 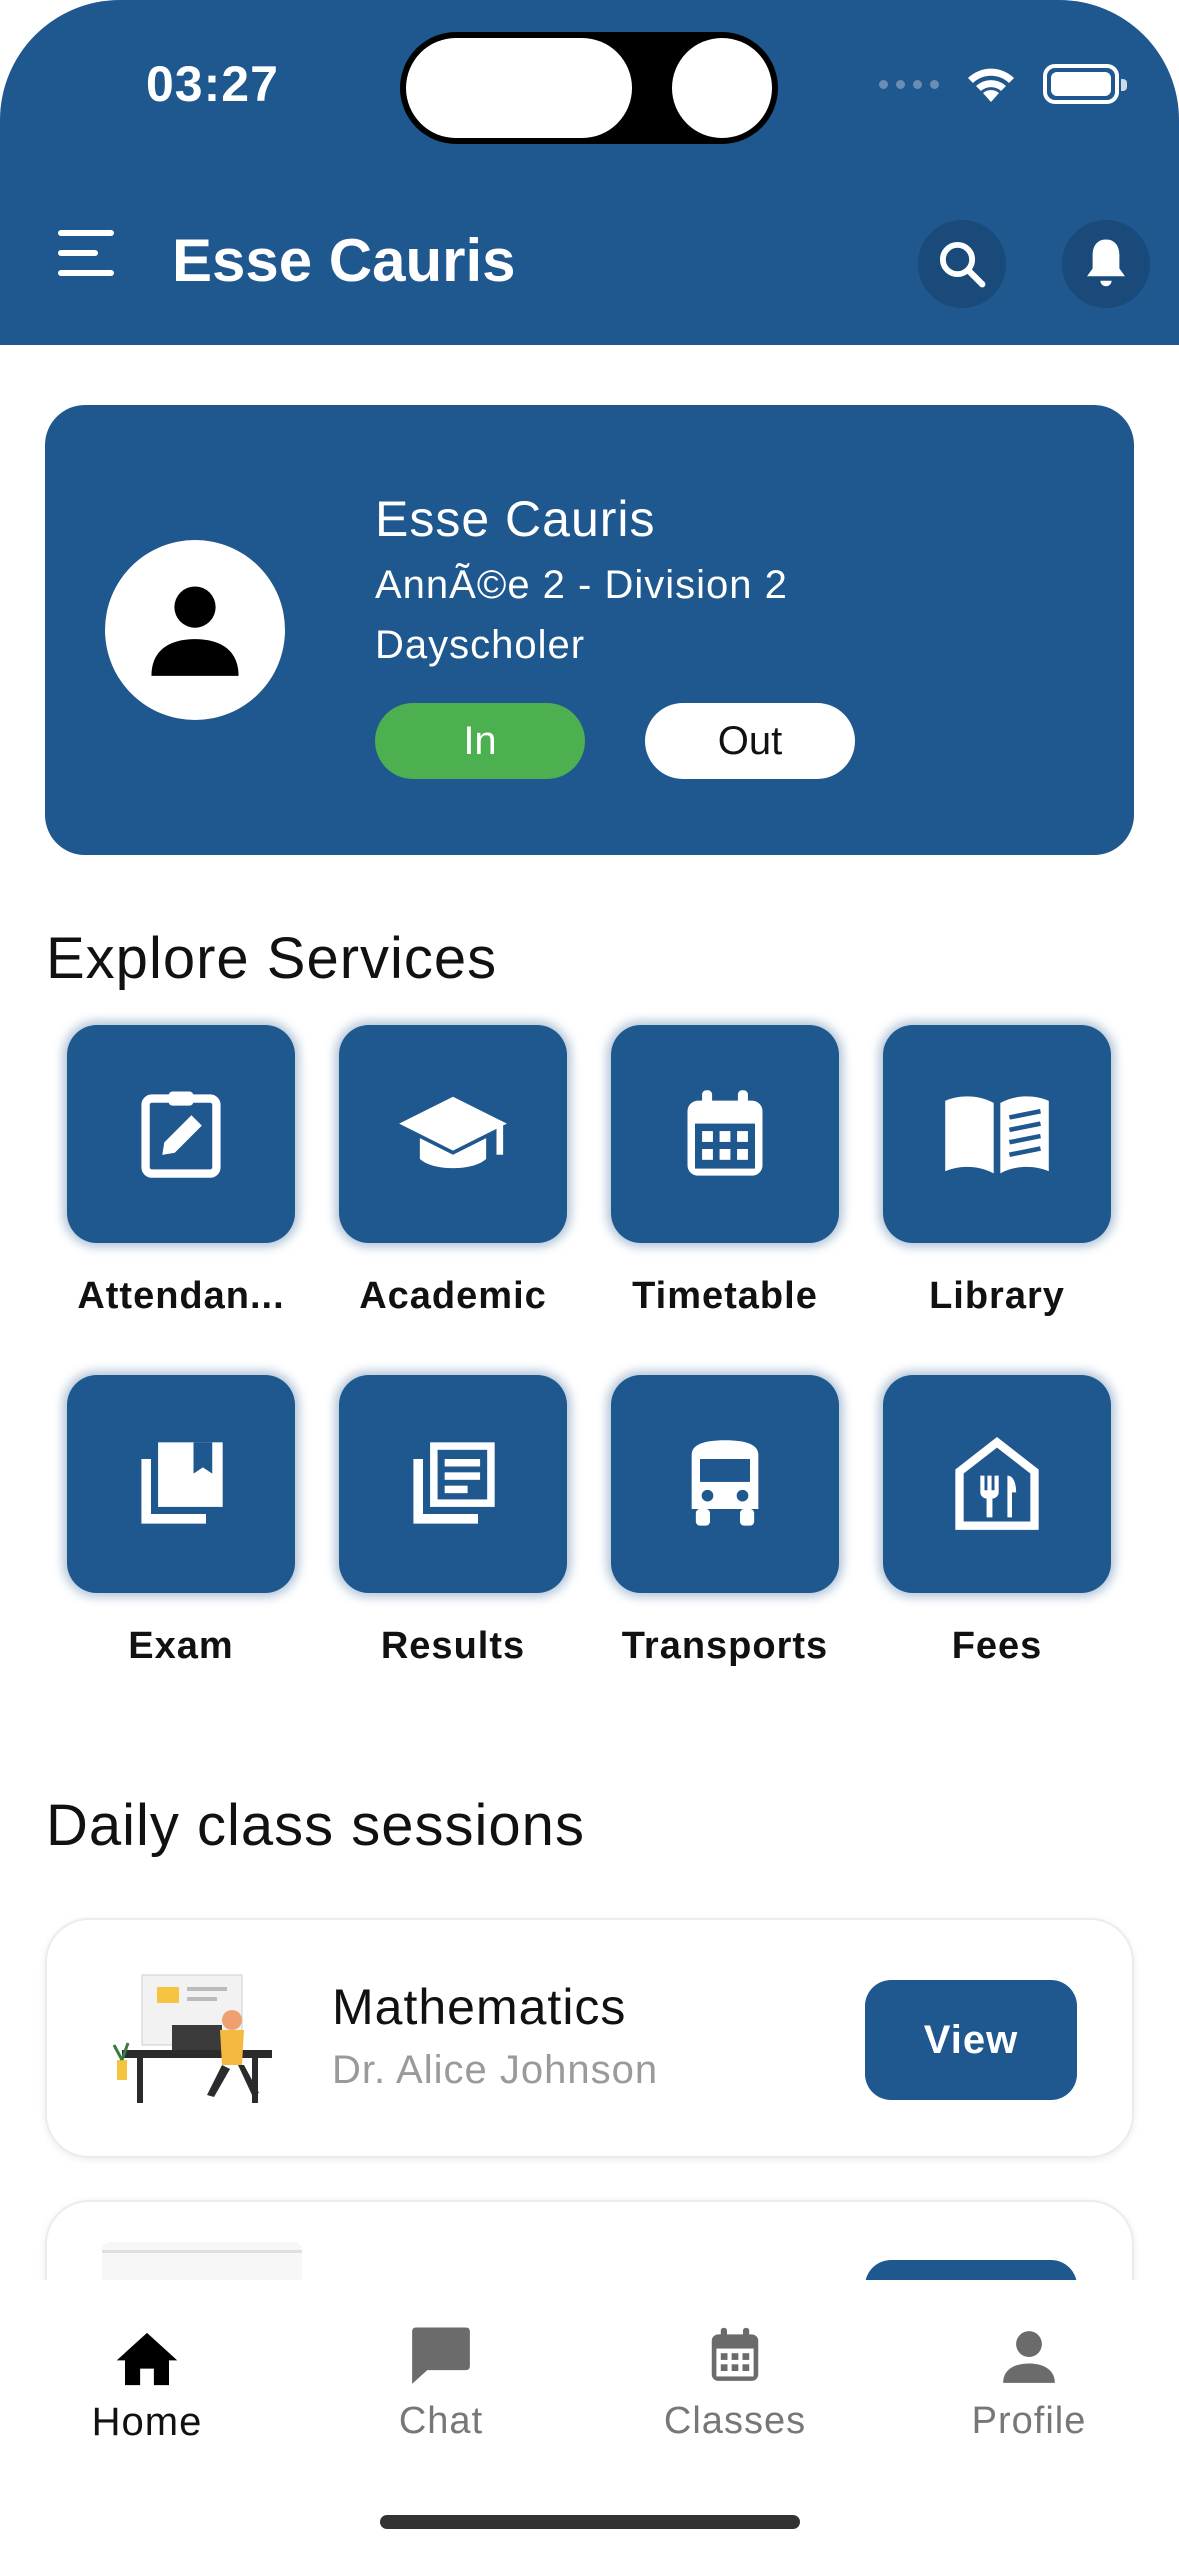 What do you see at coordinates (589, 2038) in the screenshot?
I see `session-card: Mathematics Dr. Alice Johnson View` at bounding box center [589, 2038].